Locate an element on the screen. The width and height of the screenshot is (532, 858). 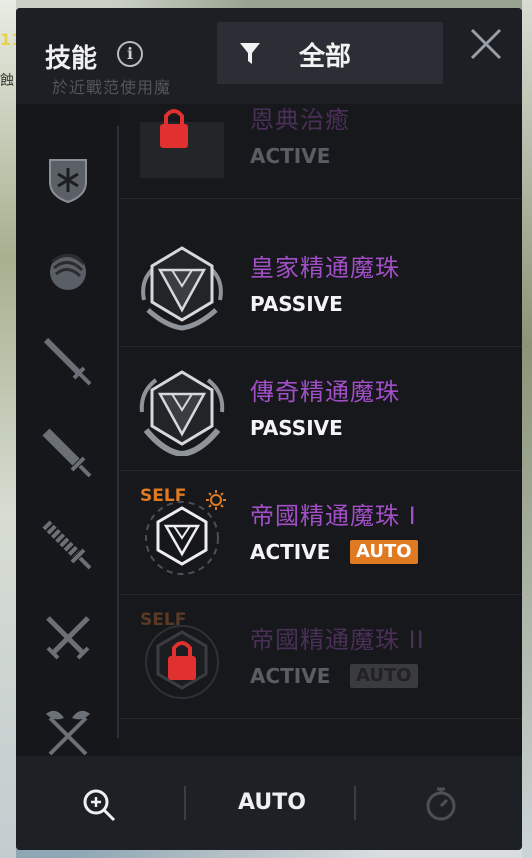
skill-row: 恩典治癒 ACTIVE is located at coordinates (321, 151).